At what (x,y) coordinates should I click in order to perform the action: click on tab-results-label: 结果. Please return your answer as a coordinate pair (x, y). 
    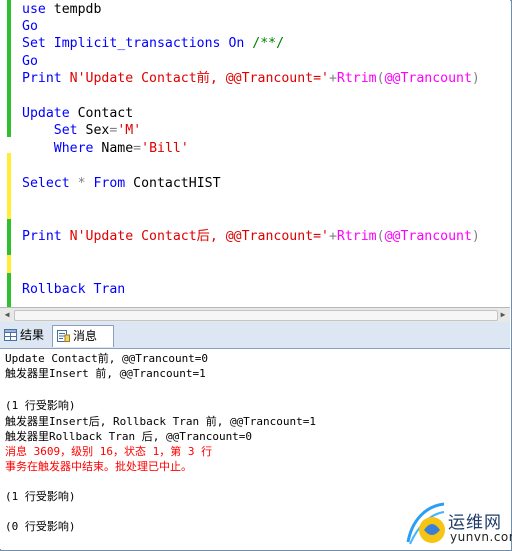
    Looking at the image, I should click on (32, 335).